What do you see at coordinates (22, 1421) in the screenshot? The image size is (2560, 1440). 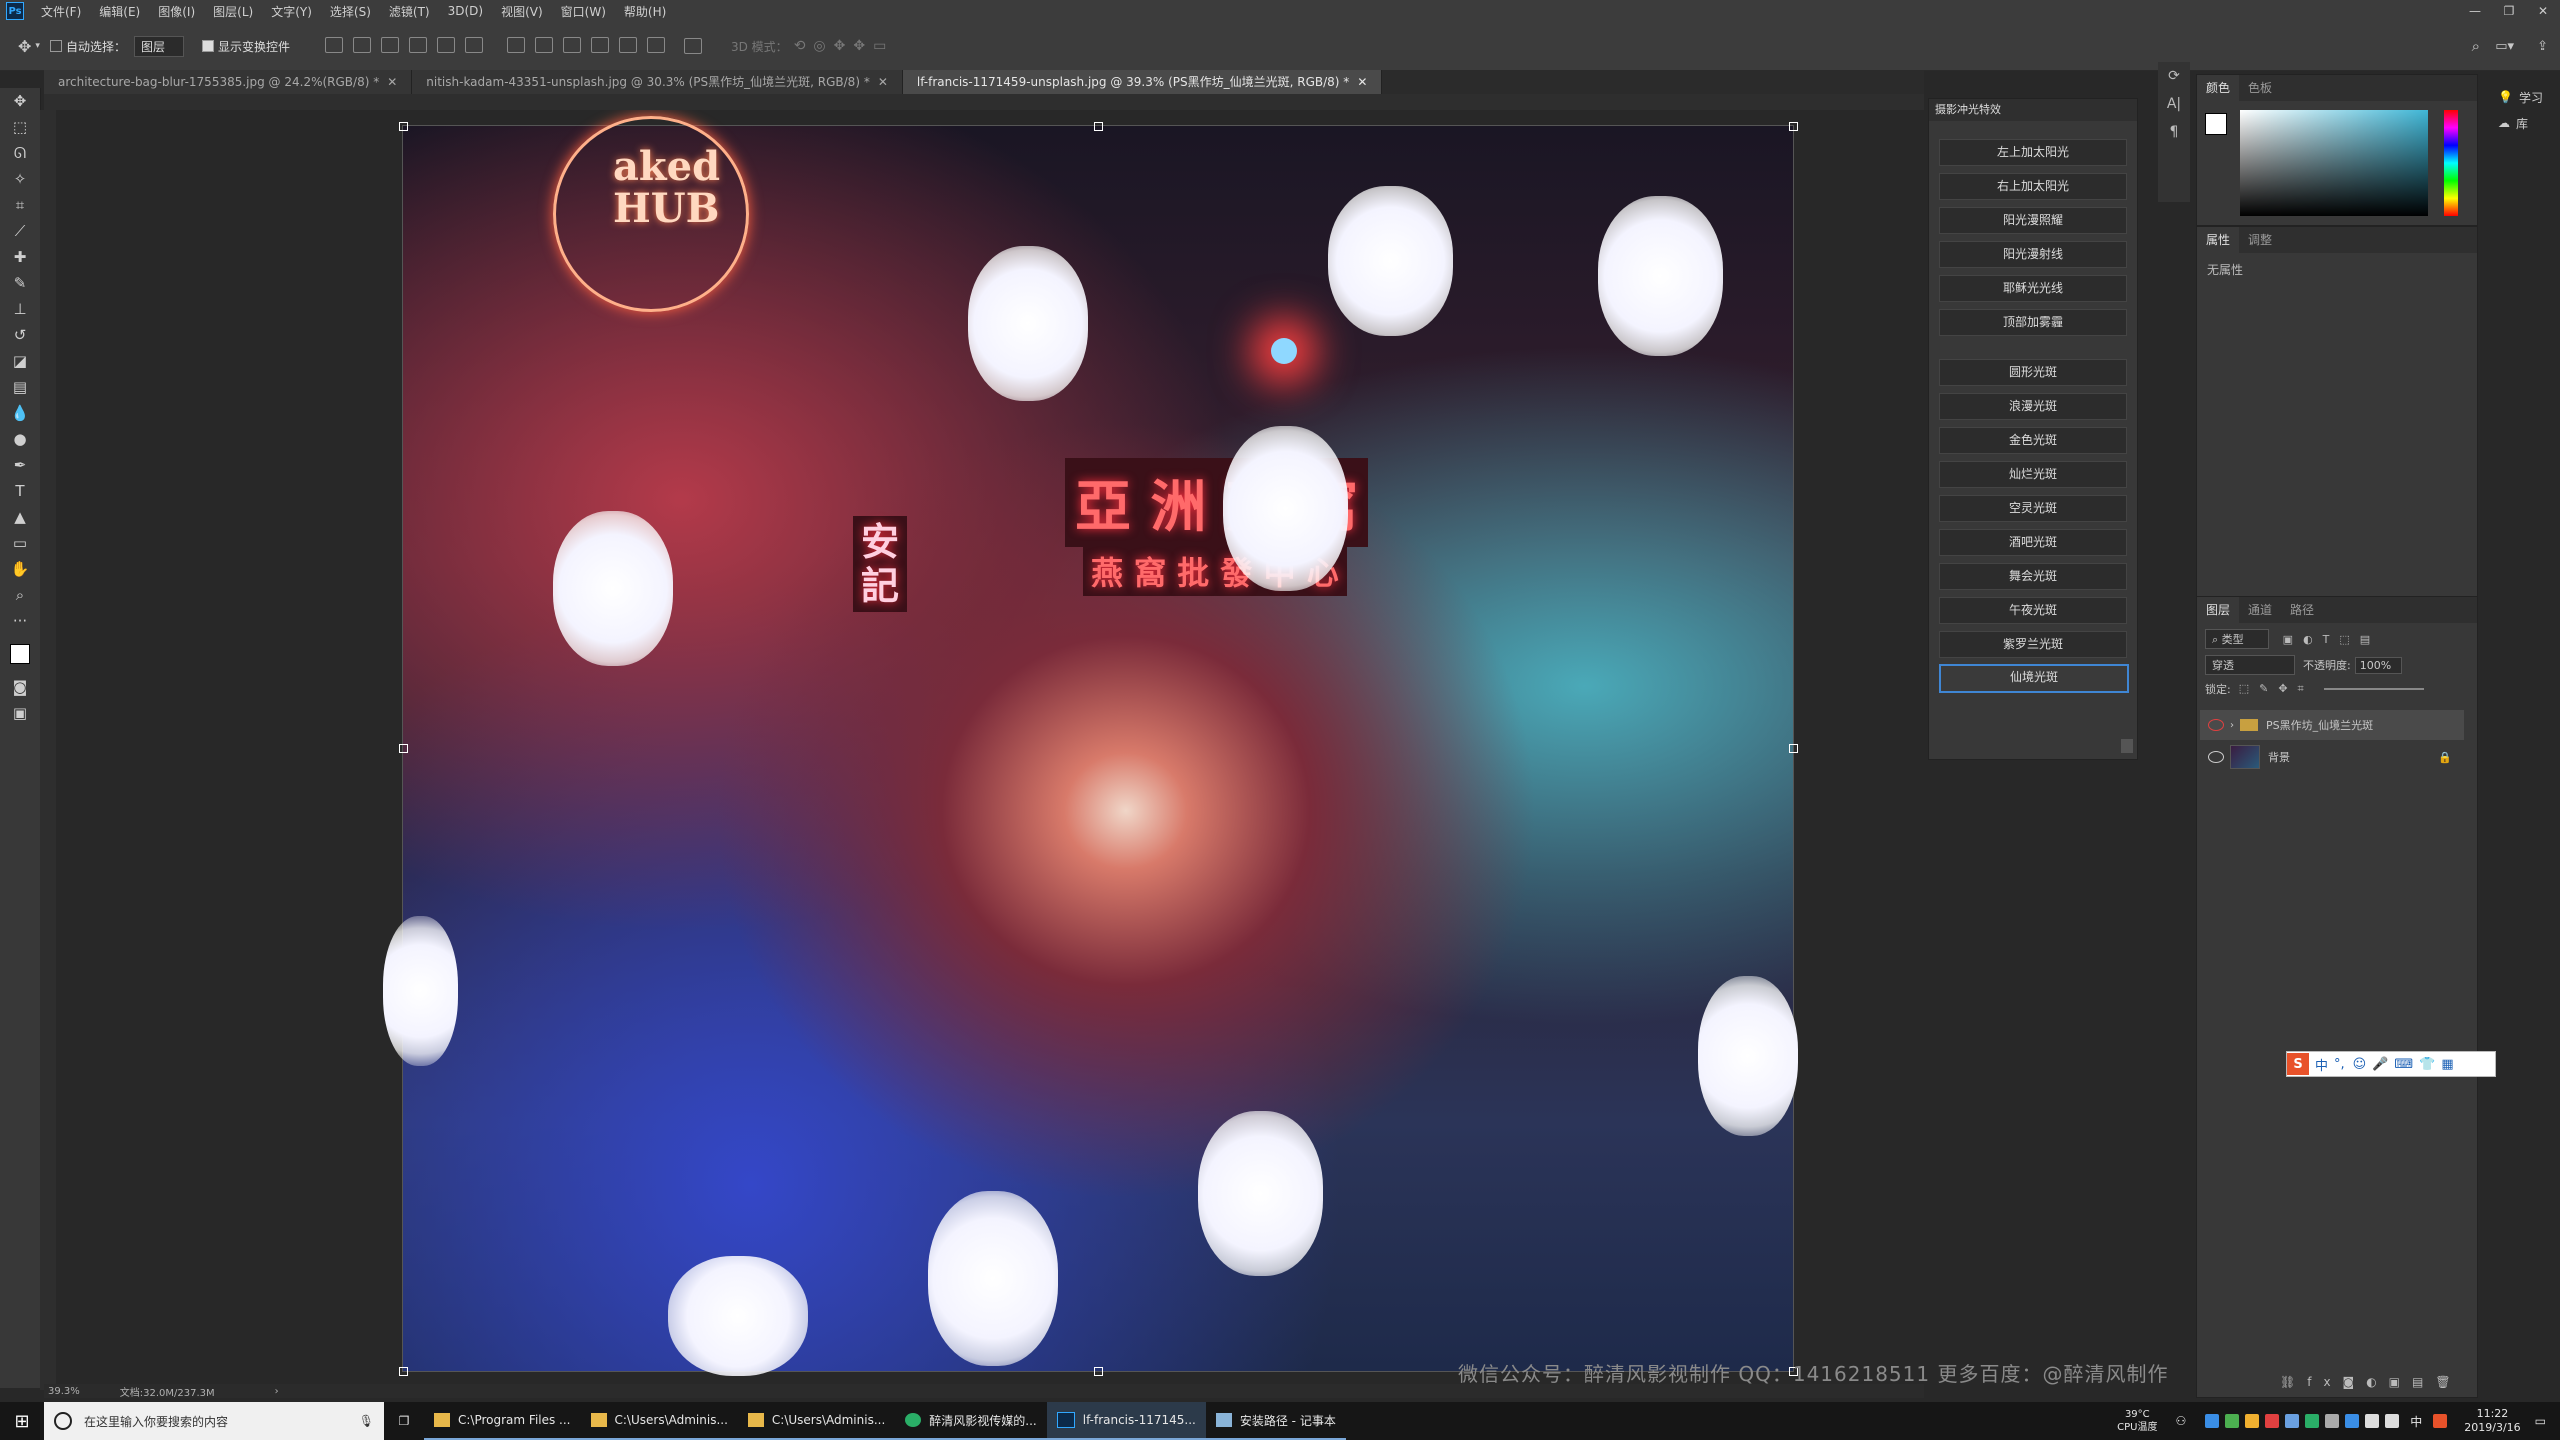 I see `start-button: ⊞` at bounding box center [22, 1421].